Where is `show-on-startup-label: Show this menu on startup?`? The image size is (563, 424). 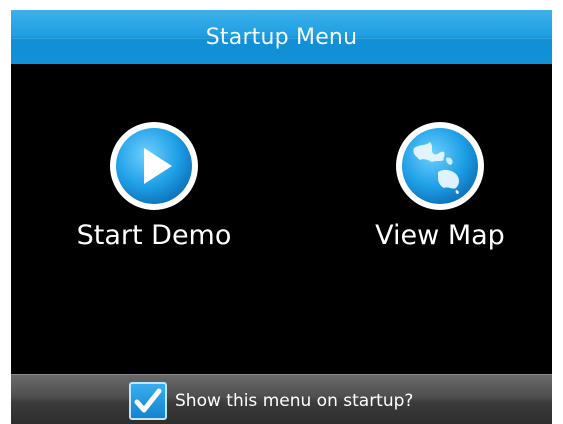 show-on-startup-label: Show this menu on startup? is located at coordinates (294, 401).